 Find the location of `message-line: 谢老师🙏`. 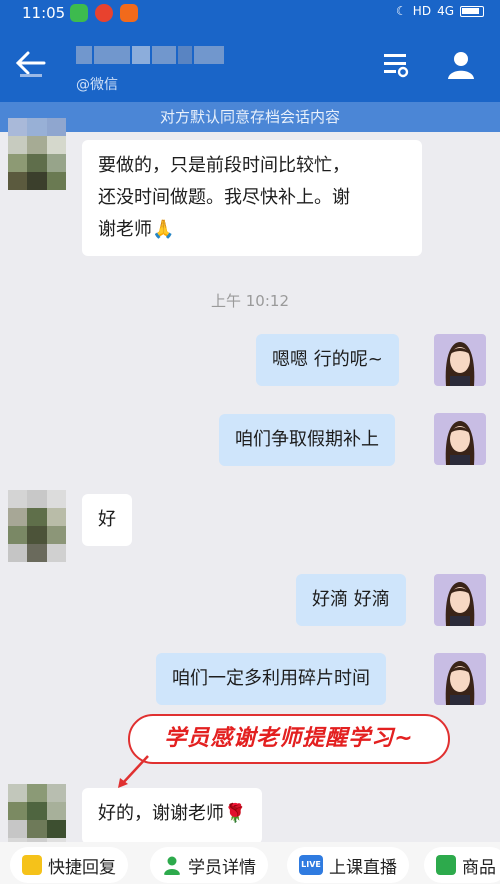

message-line: 谢老师🙏 is located at coordinates (136, 229).